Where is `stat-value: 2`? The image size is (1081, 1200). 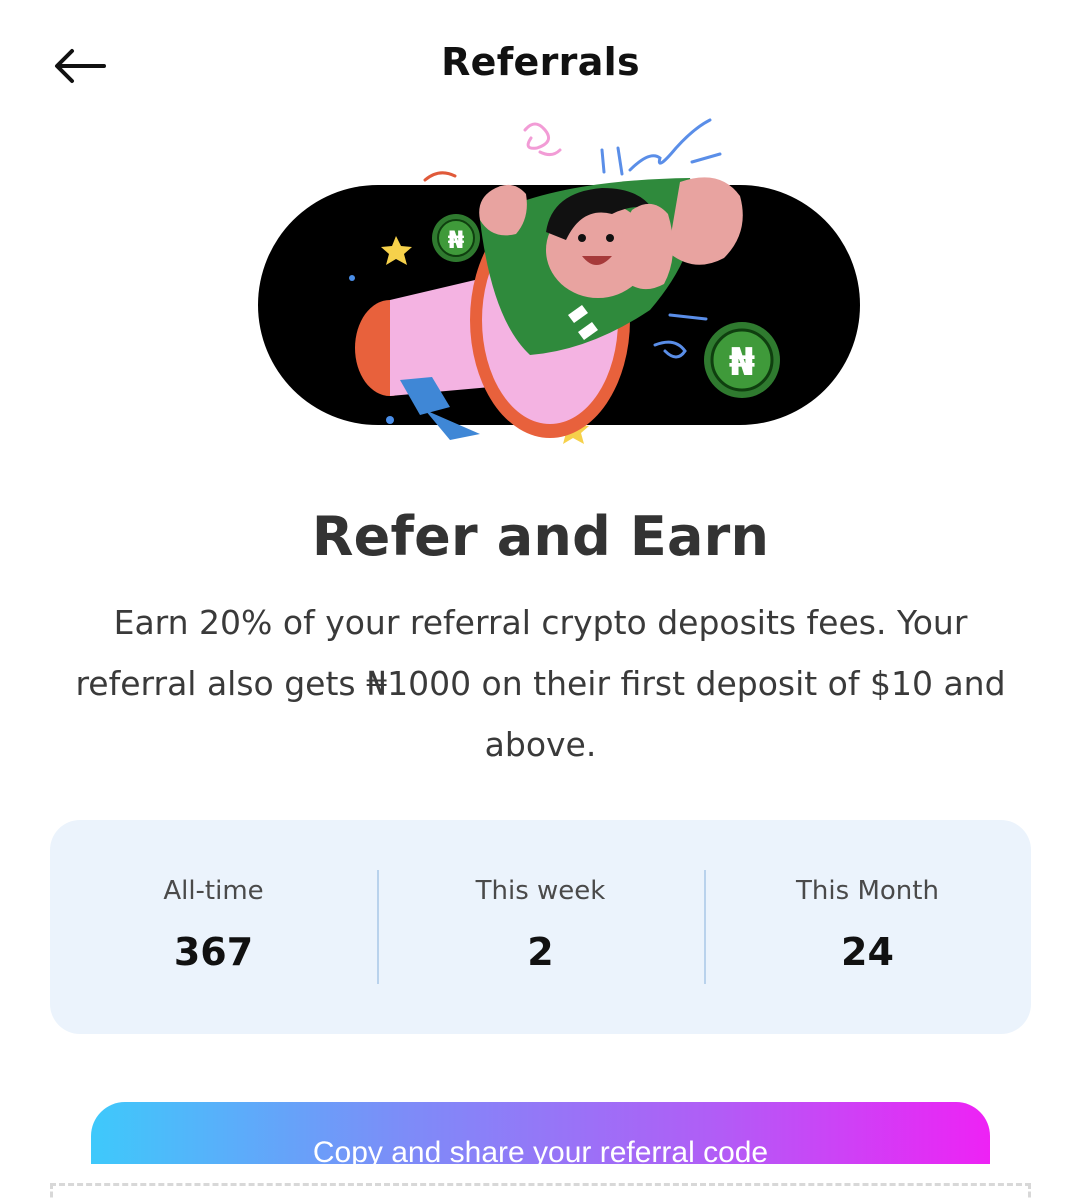 stat-value: 2 is located at coordinates (540, 952).